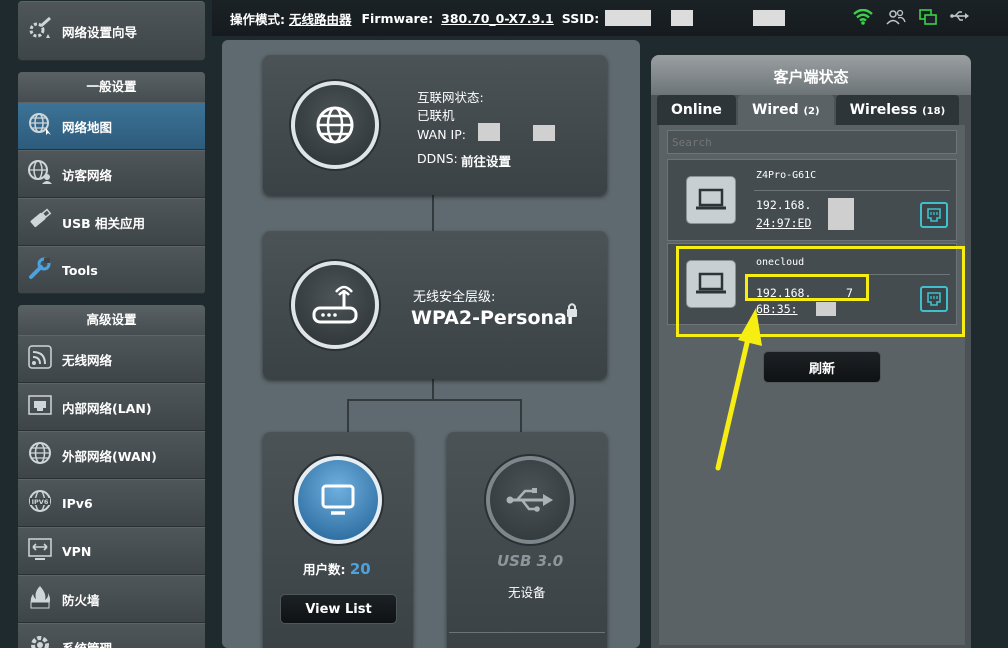 Image resolution: width=1008 pixels, height=648 pixels. I want to click on tab-online: Online, so click(696, 110).